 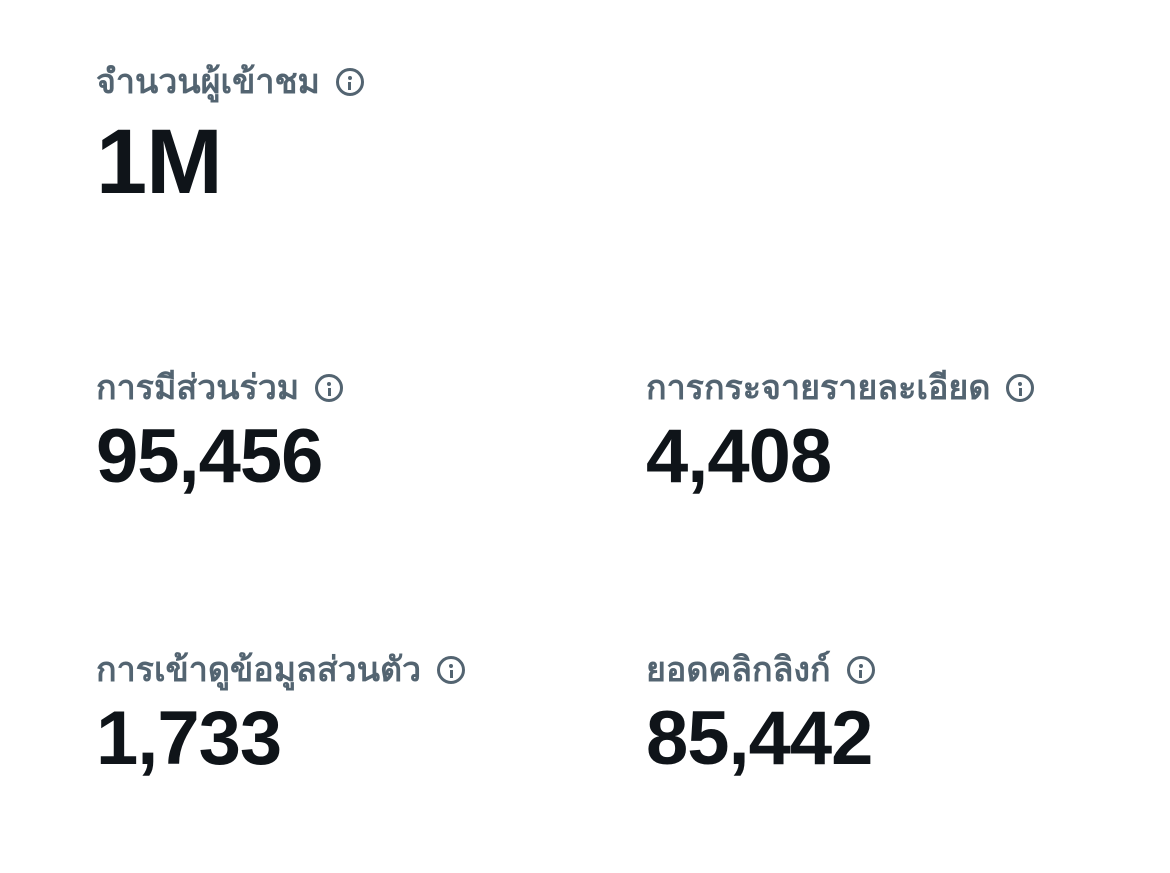 I want to click on stat-profile-visits: การเข้าดูข้อมูลส่วนตัว 1,733, so click(x=281, y=713).